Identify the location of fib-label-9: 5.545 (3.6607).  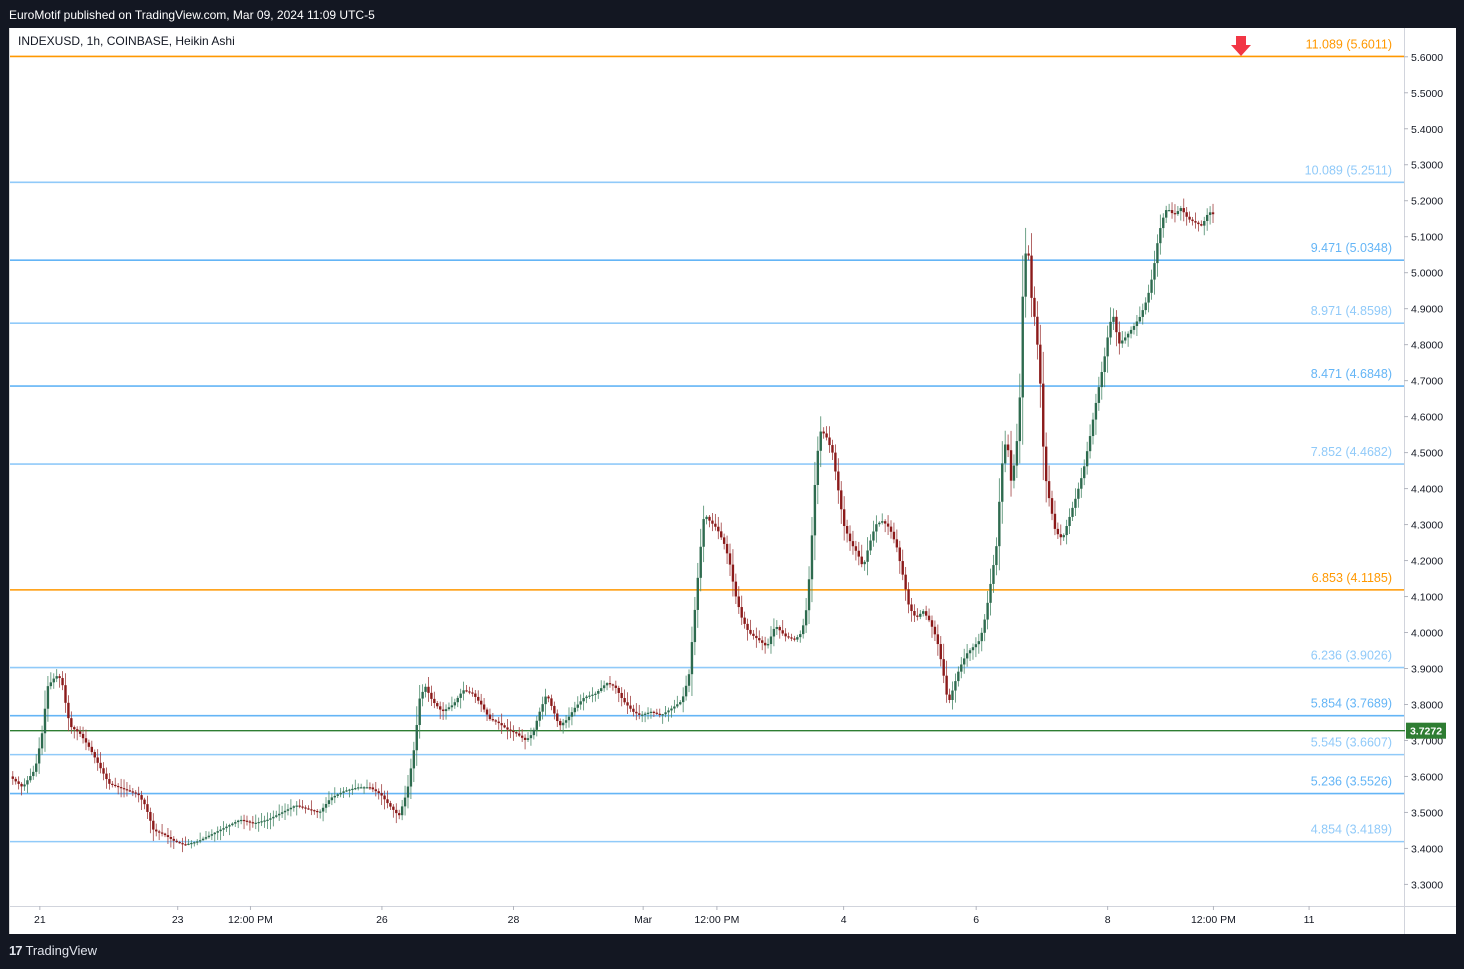
(1351, 743).